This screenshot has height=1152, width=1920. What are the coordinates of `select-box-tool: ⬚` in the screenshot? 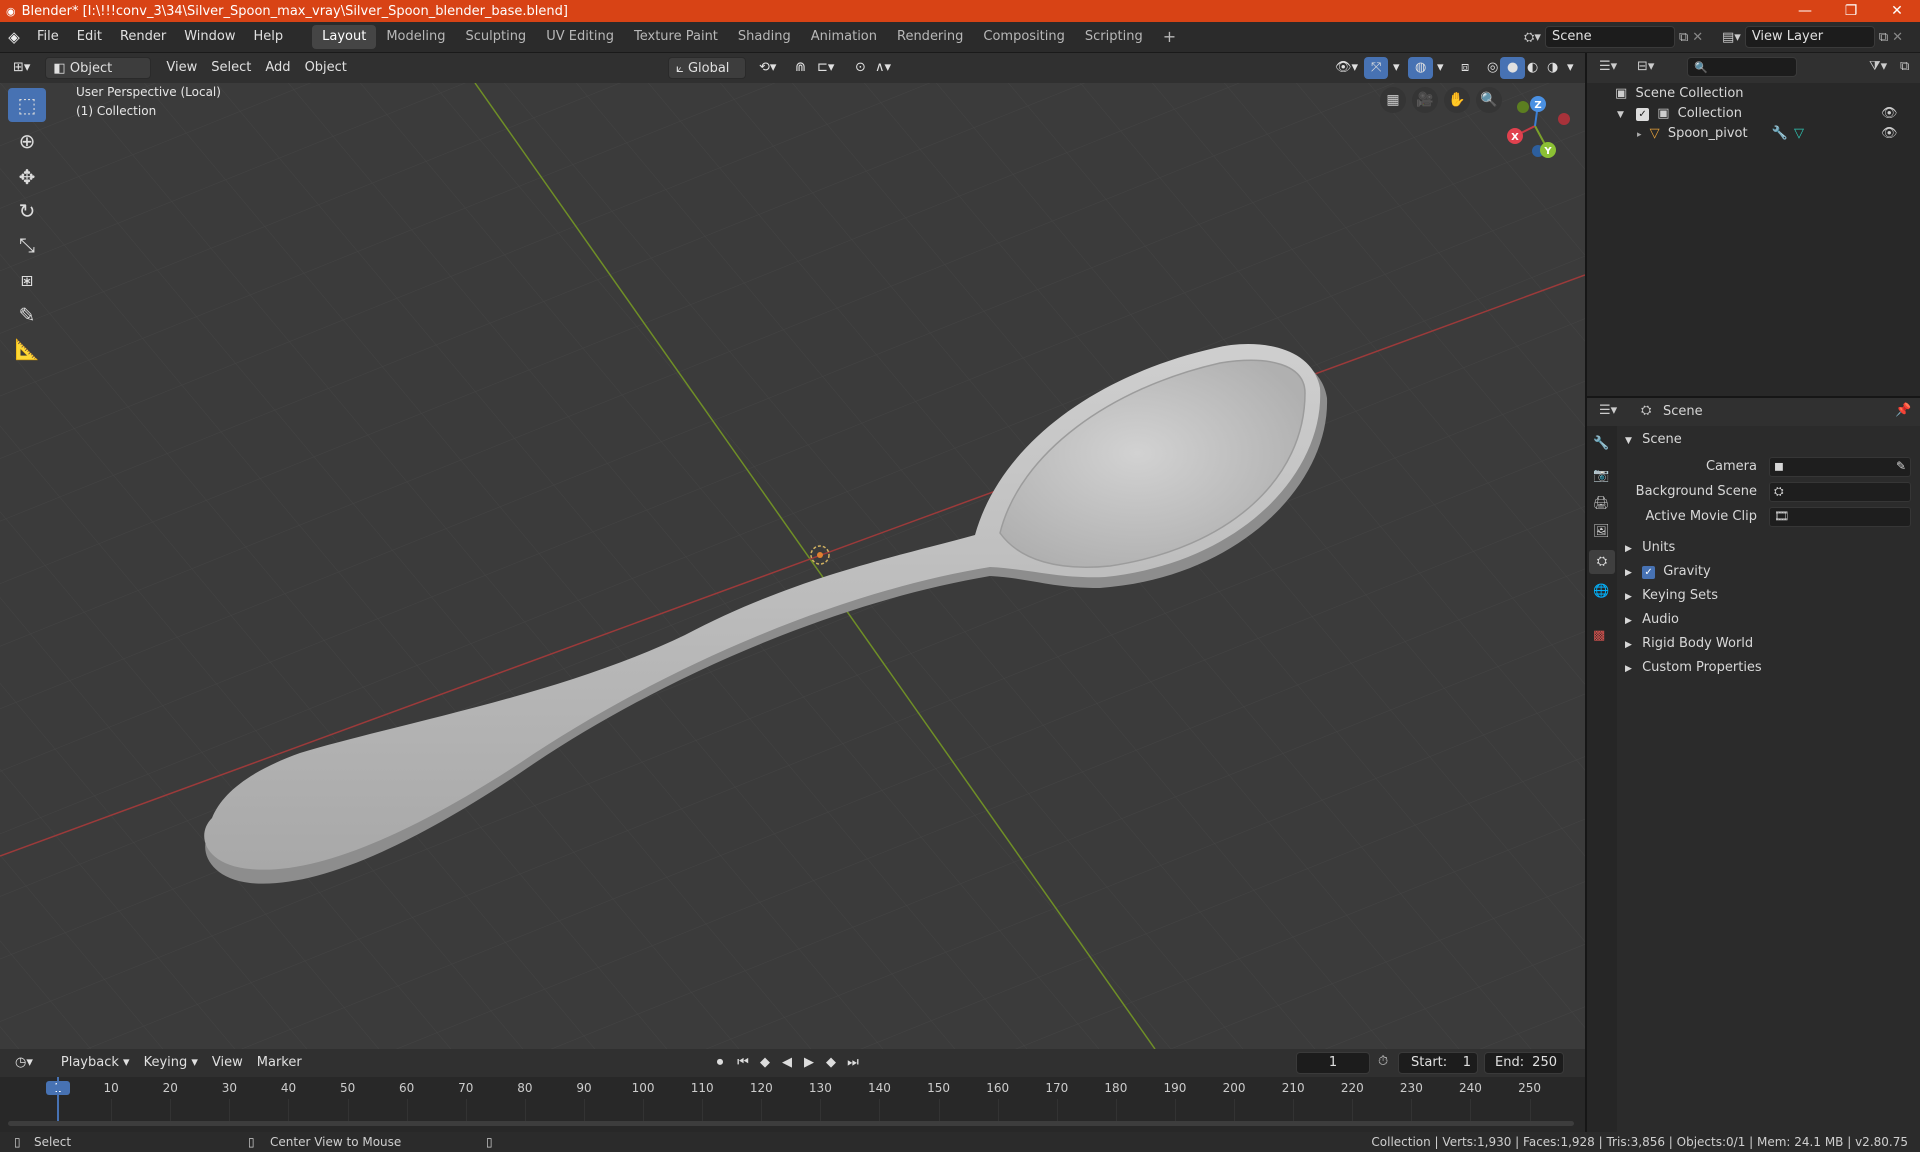 It's located at (27, 105).